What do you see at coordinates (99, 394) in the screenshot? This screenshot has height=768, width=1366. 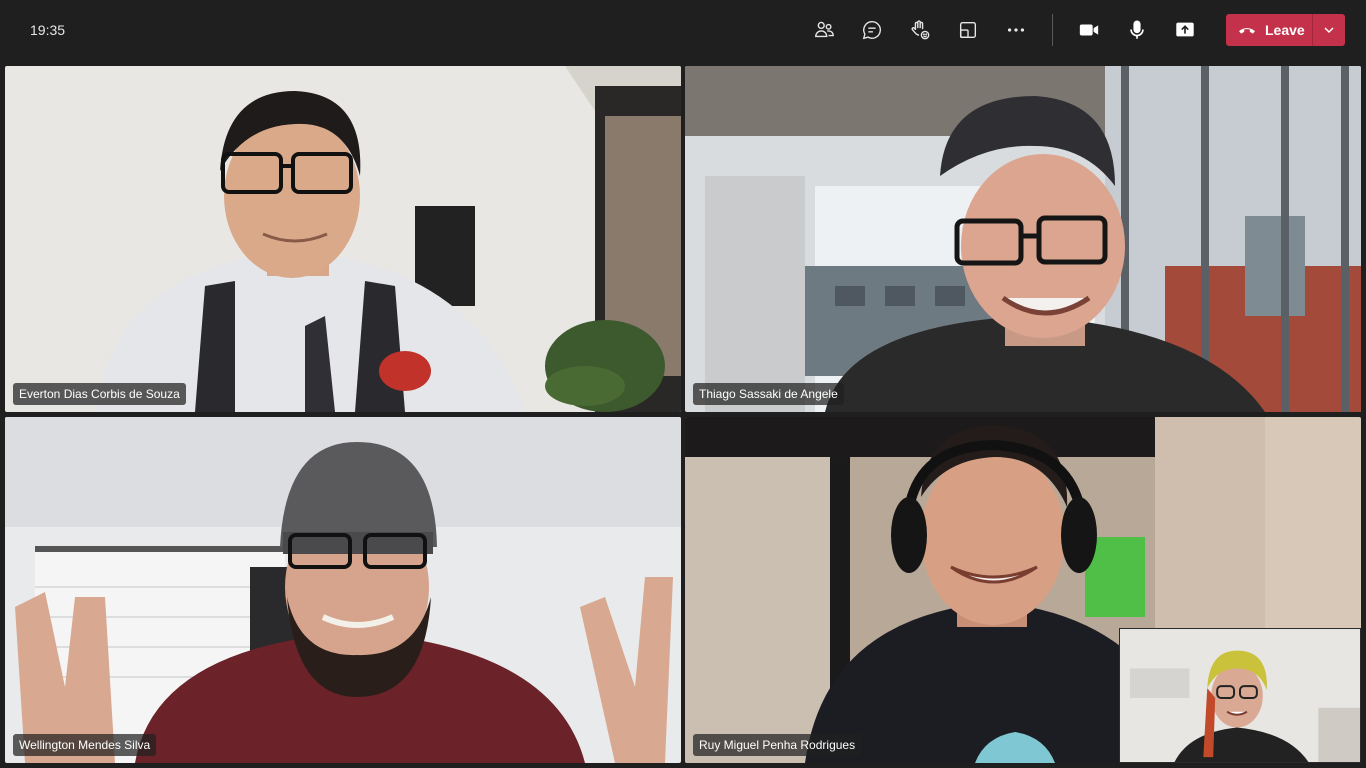 I see `participant-name: Everton Dias Corbis de Souza` at bounding box center [99, 394].